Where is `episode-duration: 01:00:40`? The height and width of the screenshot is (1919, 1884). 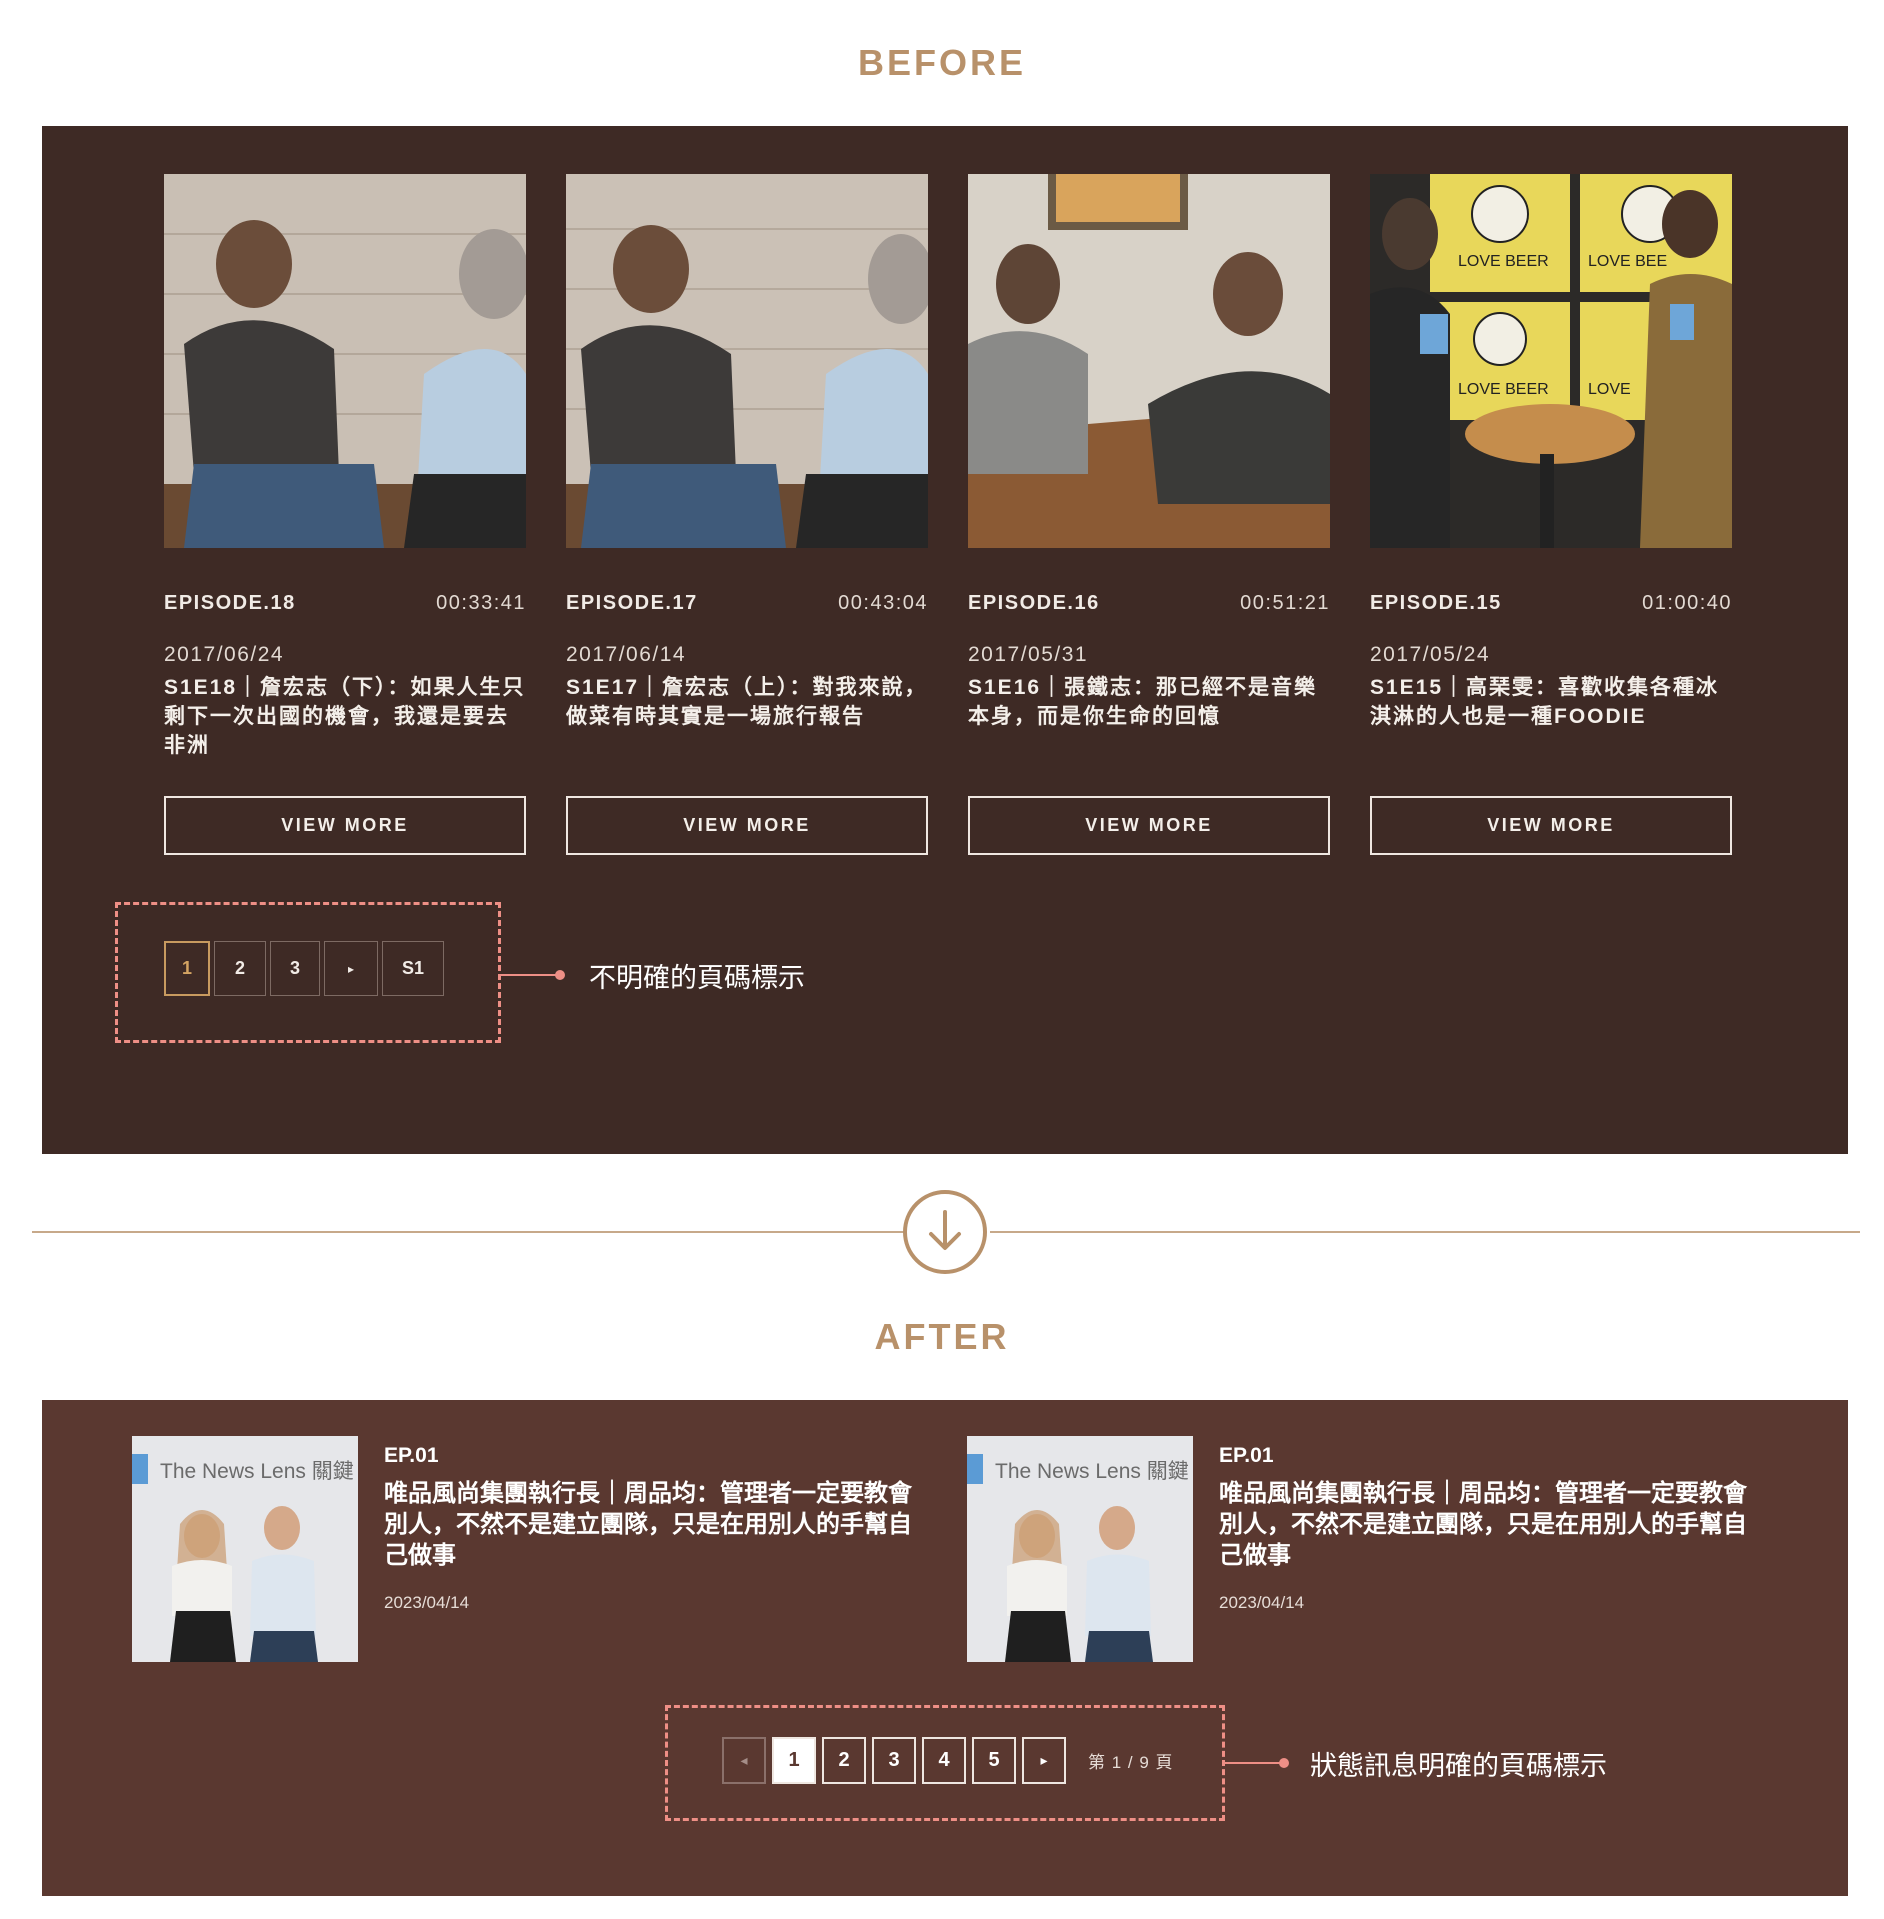
episode-duration: 01:00:40 is located at coordinates (1687, 603).